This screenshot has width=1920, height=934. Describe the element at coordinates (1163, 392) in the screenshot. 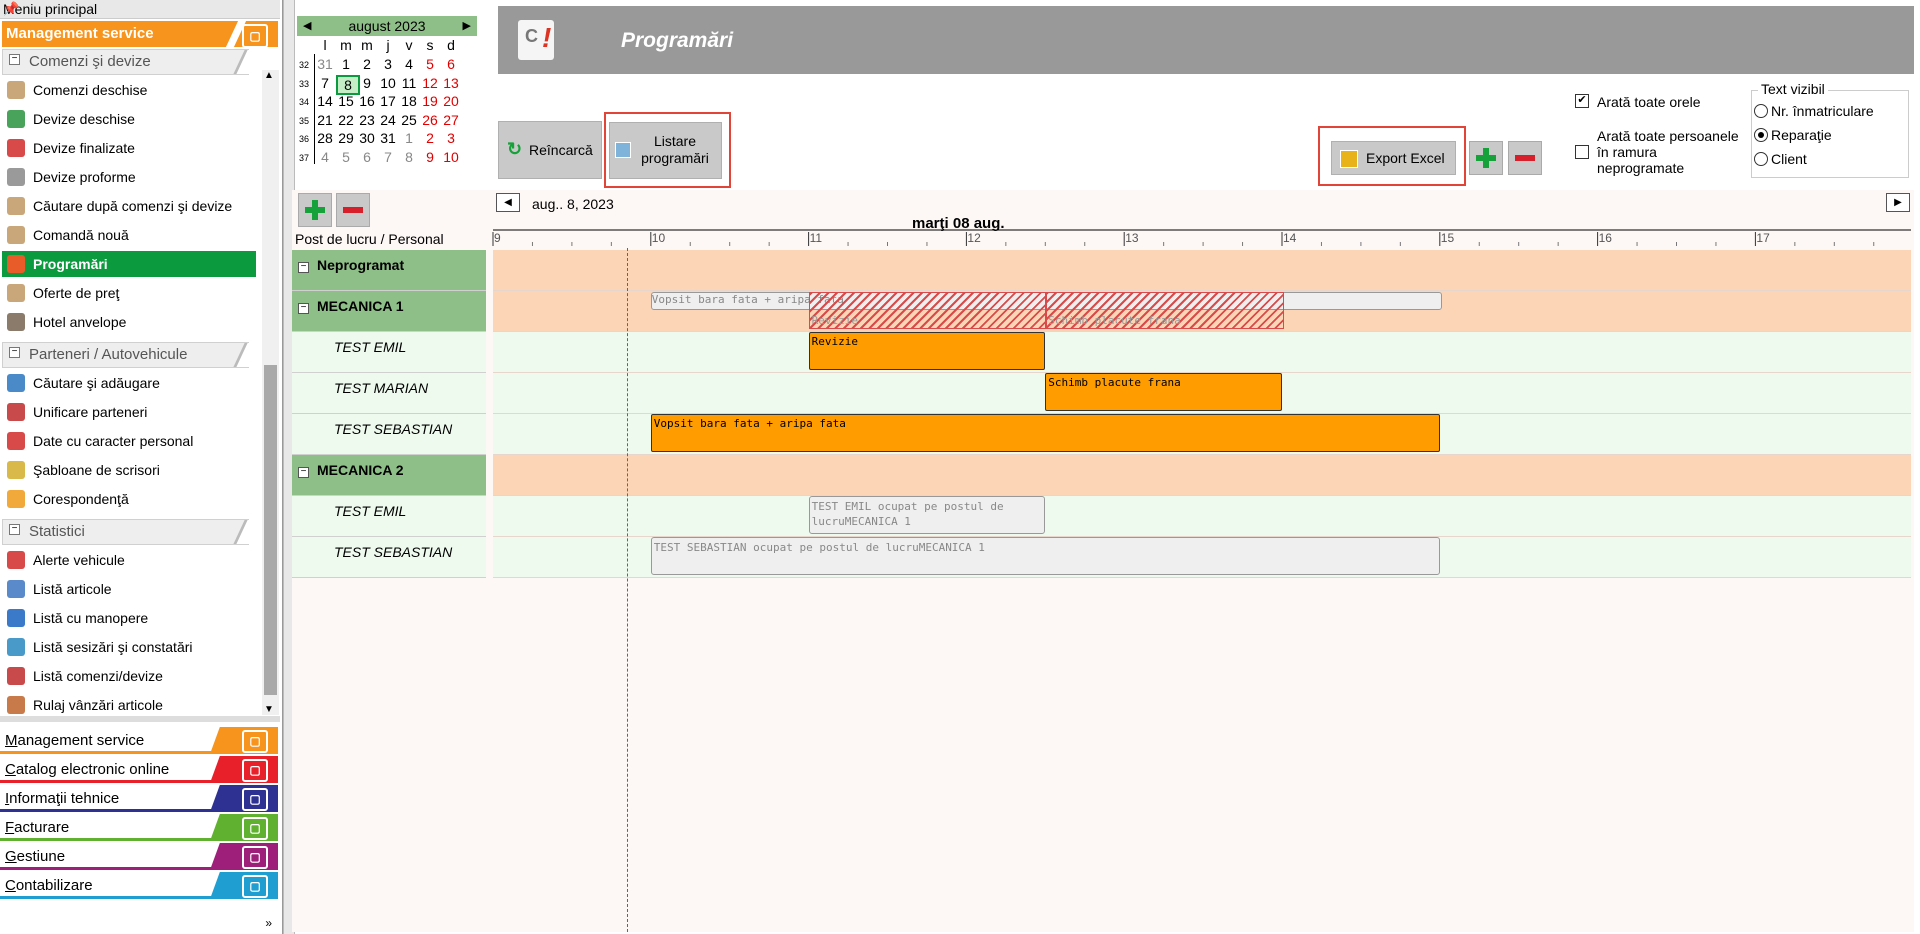

I see `appointment-bar: Schimb placute frana` at that location.